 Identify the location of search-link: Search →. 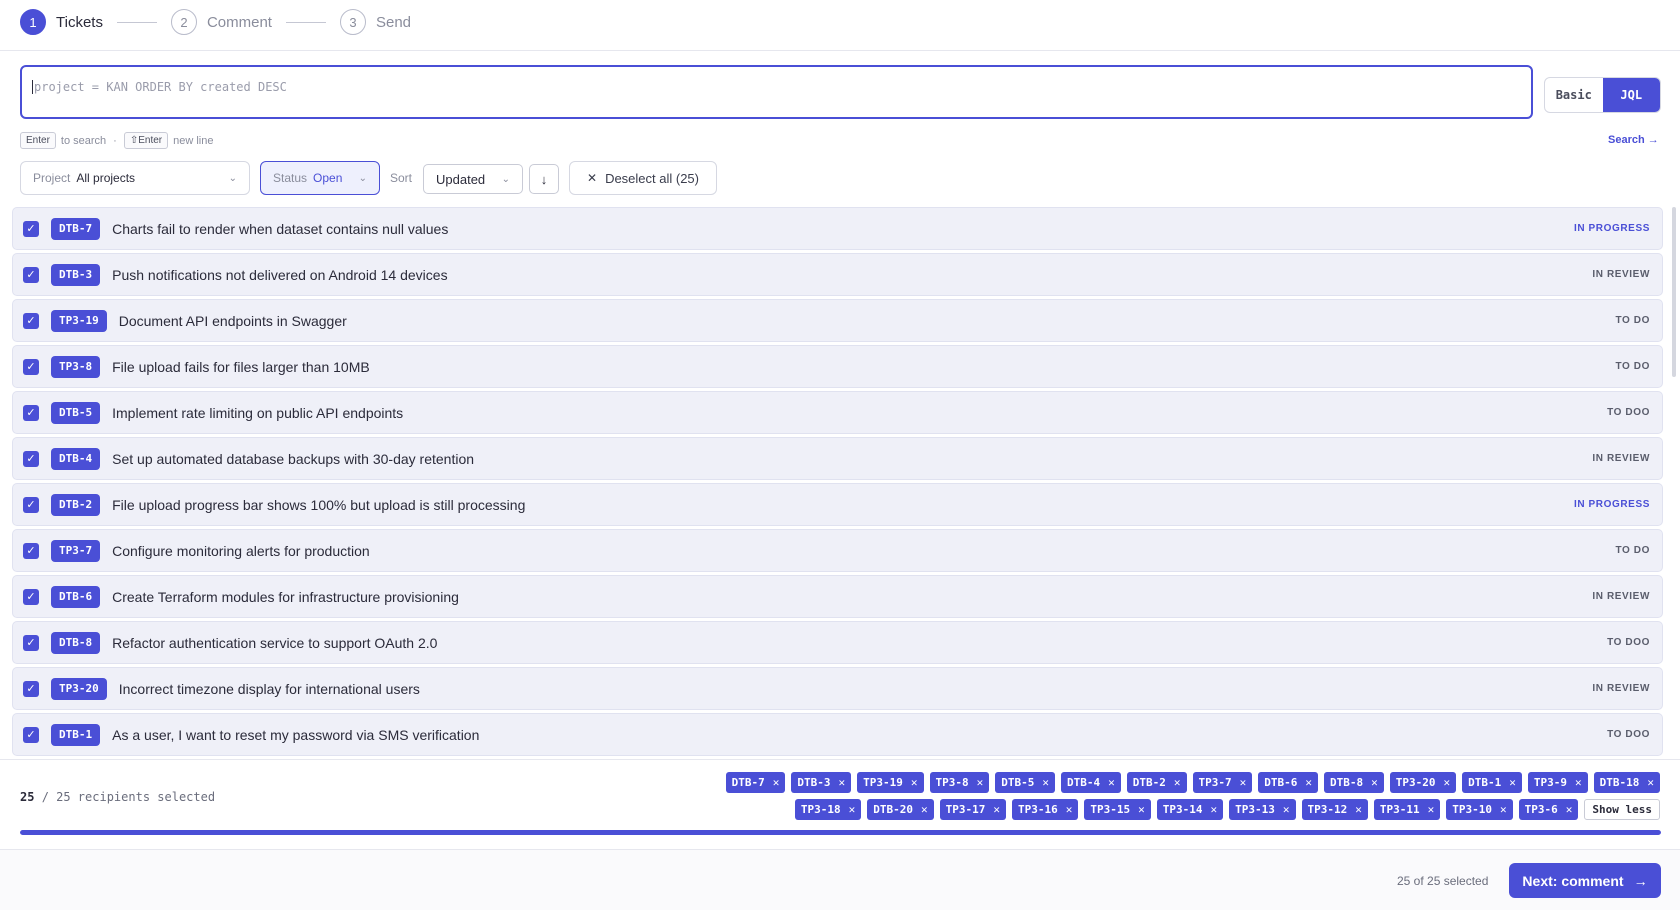
(1633, 140).